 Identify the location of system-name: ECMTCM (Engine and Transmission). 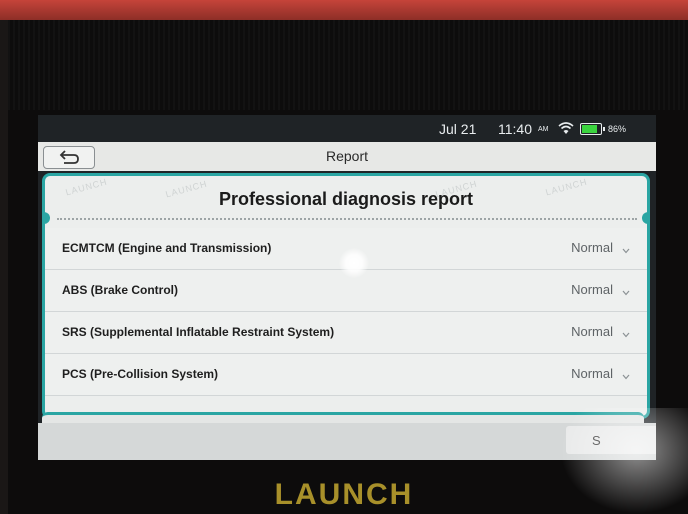
(167, 248).